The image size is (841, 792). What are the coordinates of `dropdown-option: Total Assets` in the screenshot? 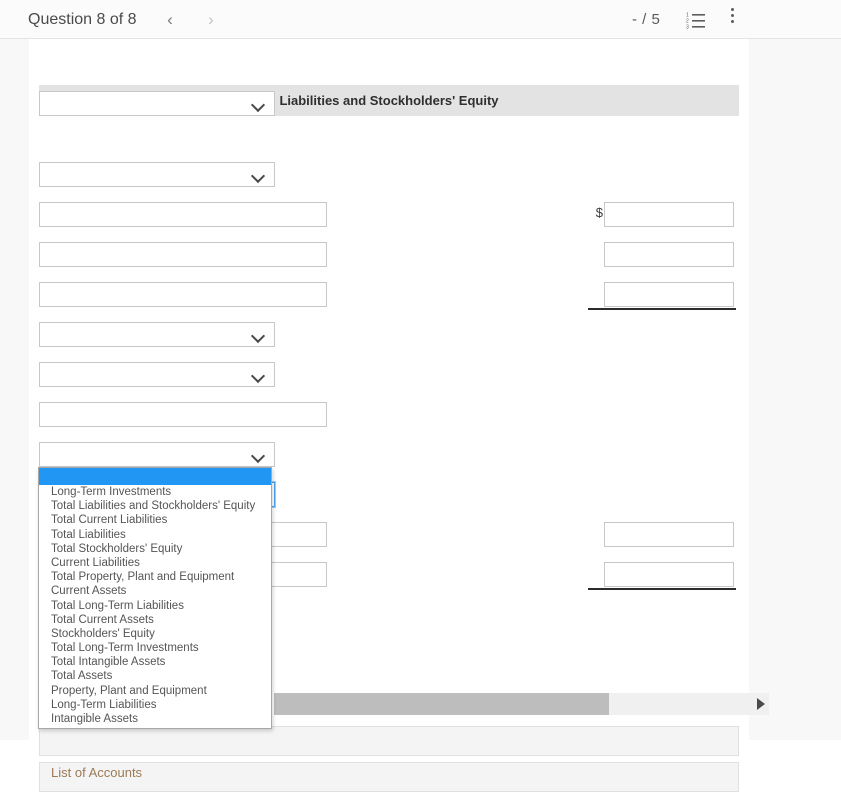 It's located at (155, 676).